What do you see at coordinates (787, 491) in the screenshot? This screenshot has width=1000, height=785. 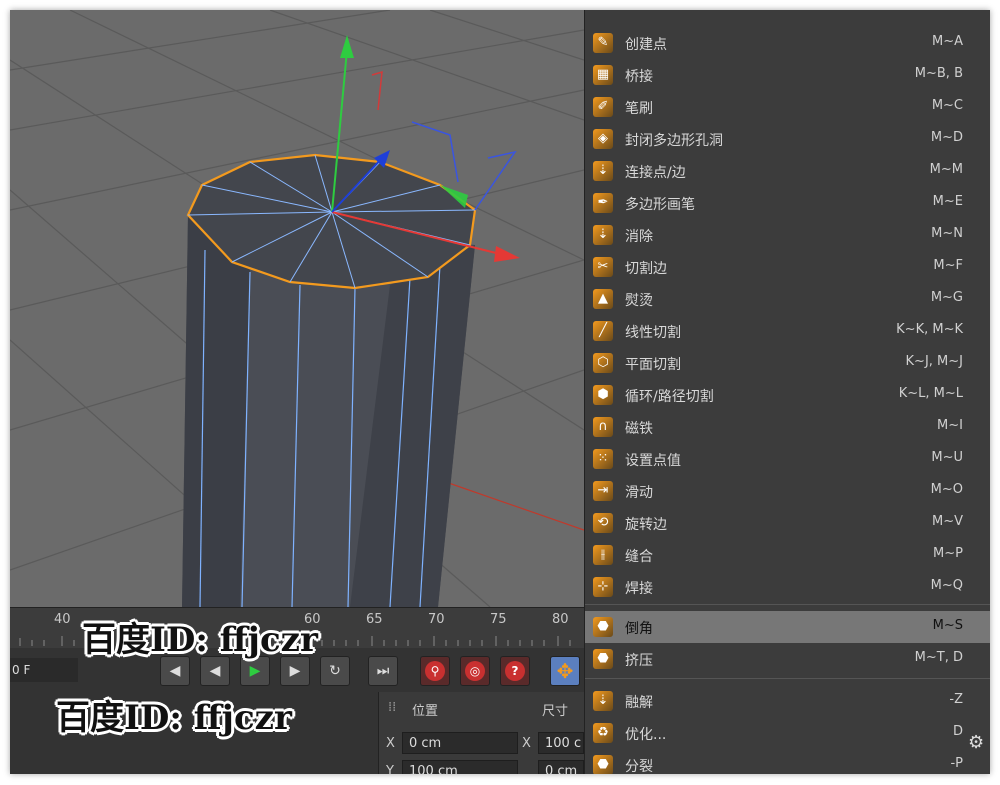 I see `menu-item: ⇥ 滑动 M~O` at bounding box center [787, 491].